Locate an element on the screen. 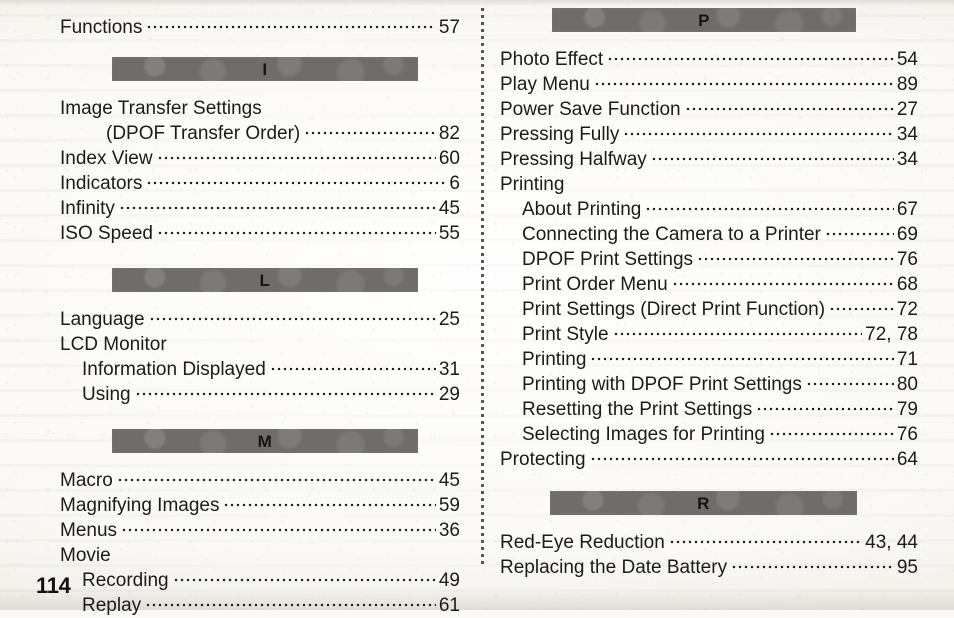 Image resolution: width=954 pixels, height=618 pixels. index-entry-page: 34 is located at coordinates (907, 134).